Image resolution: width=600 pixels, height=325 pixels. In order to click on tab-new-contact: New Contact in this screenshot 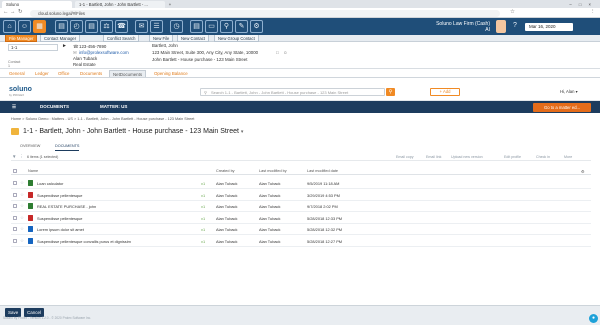, I will do `click(193, 38)`.